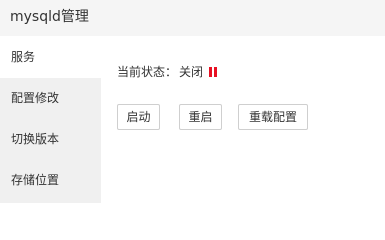  Describe the element at coordinates (138, 117) in the screenshot. I see `start-button: 启动` at that location.